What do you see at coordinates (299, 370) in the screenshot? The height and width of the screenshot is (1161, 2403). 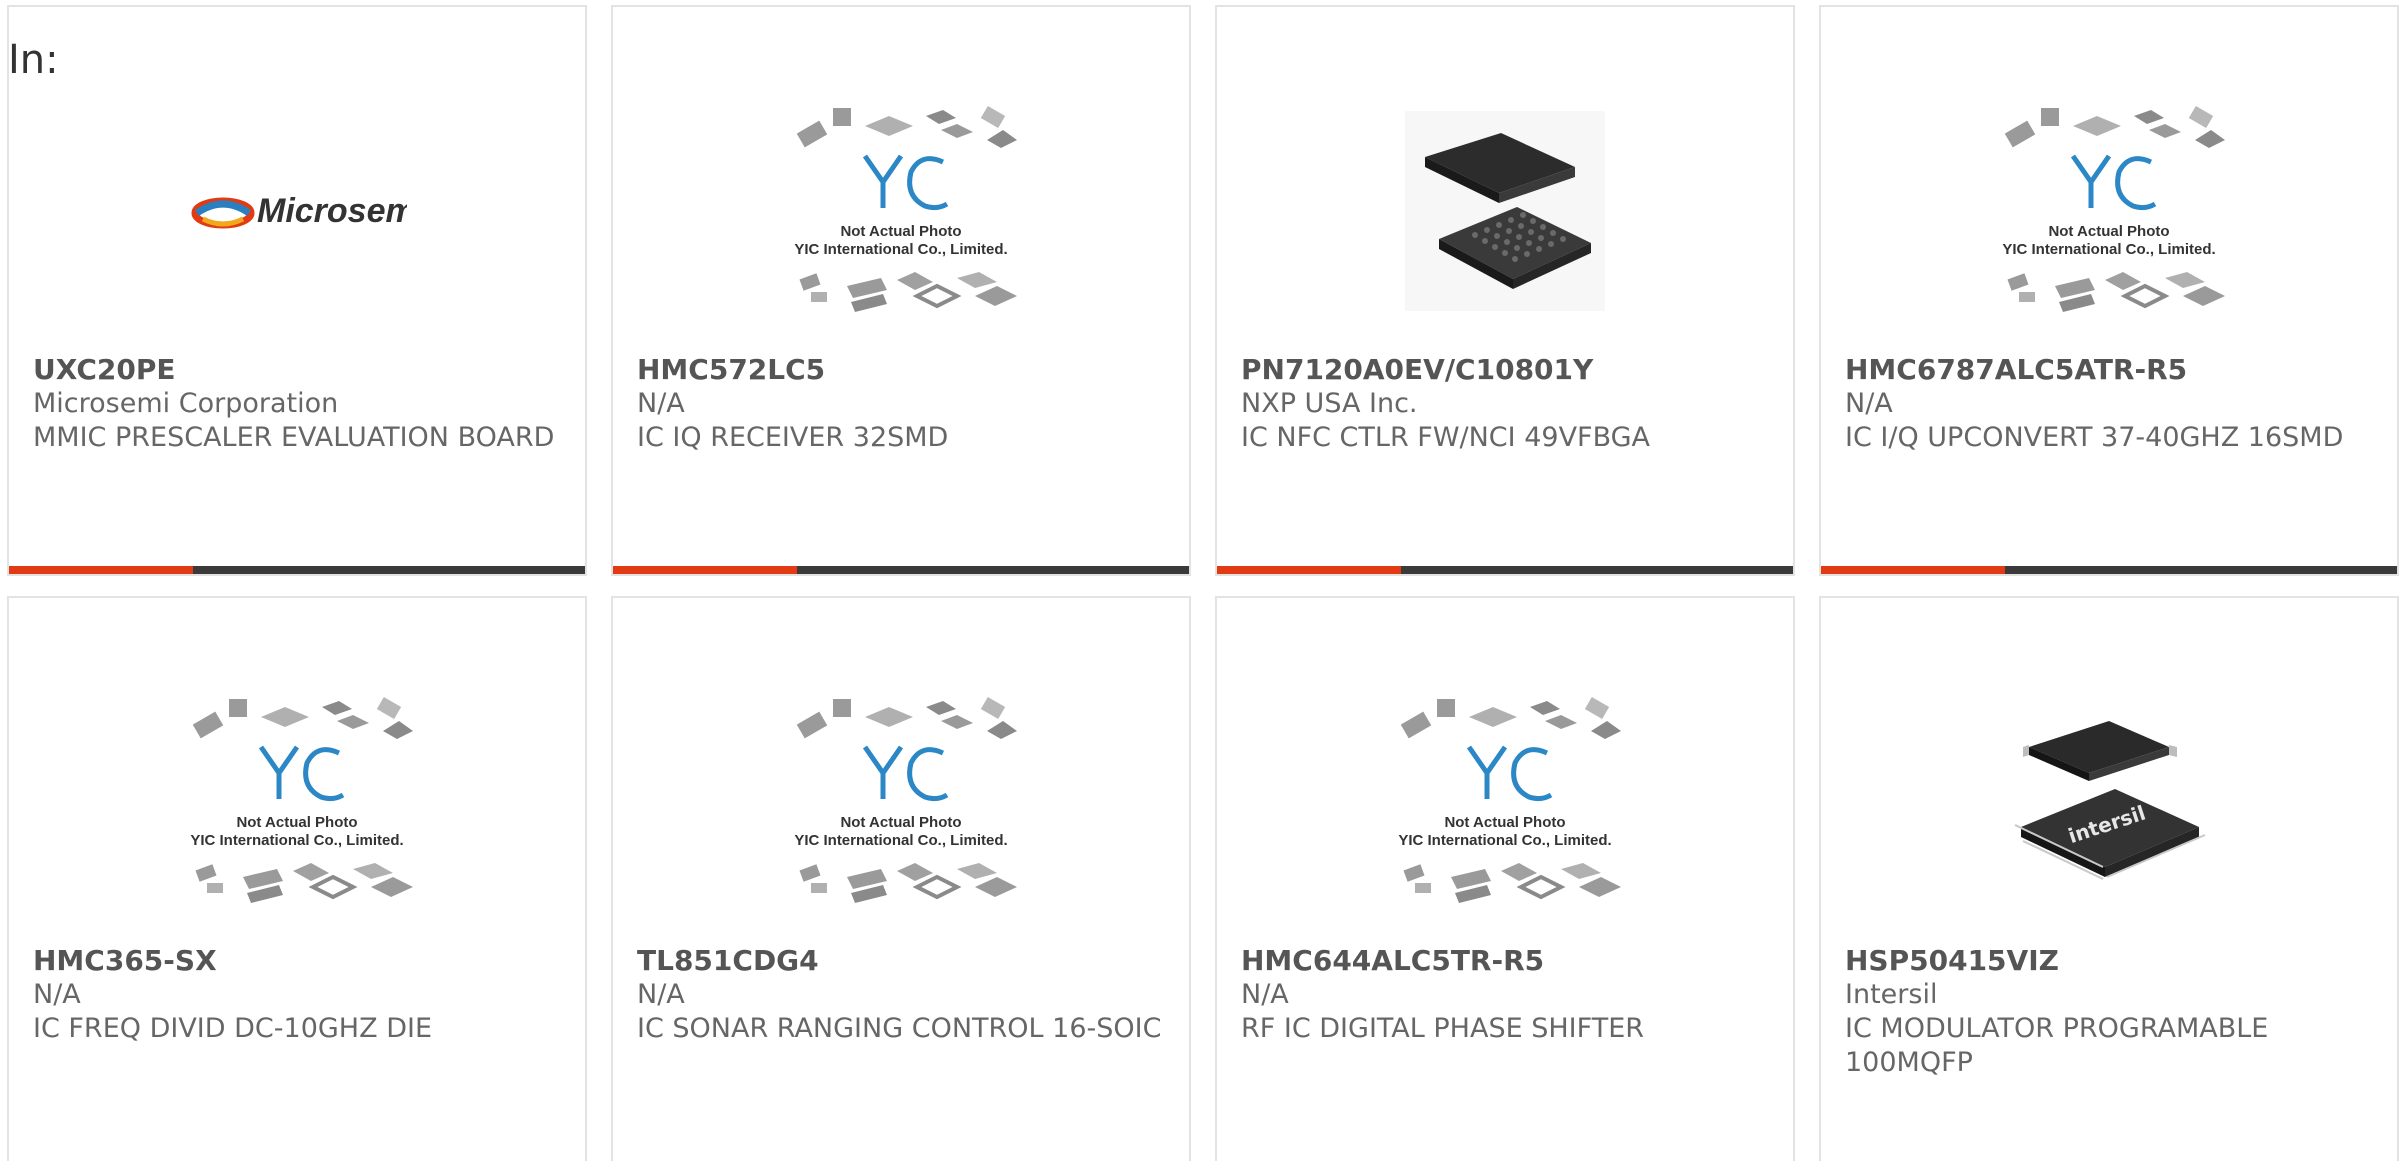 I see `part-number-link: UXC20PE` at bounding box center [299, 370].